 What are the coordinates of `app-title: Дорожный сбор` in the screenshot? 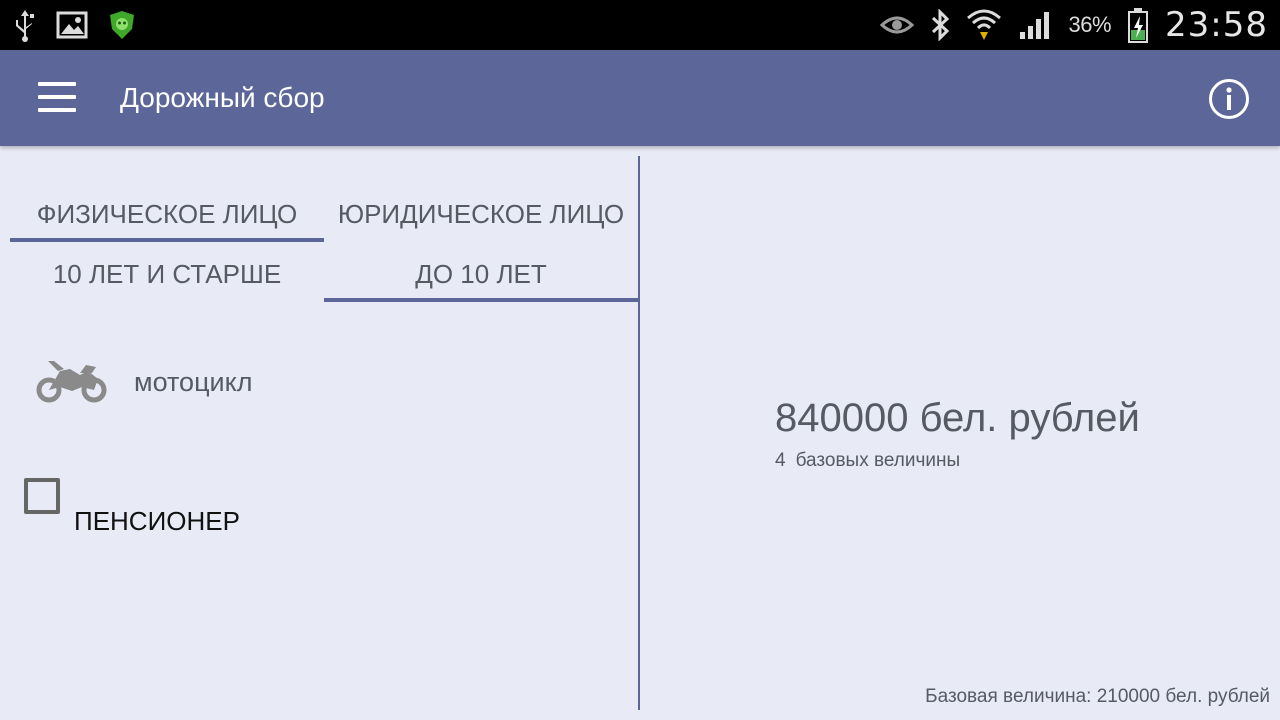 It's located at (222, 97).